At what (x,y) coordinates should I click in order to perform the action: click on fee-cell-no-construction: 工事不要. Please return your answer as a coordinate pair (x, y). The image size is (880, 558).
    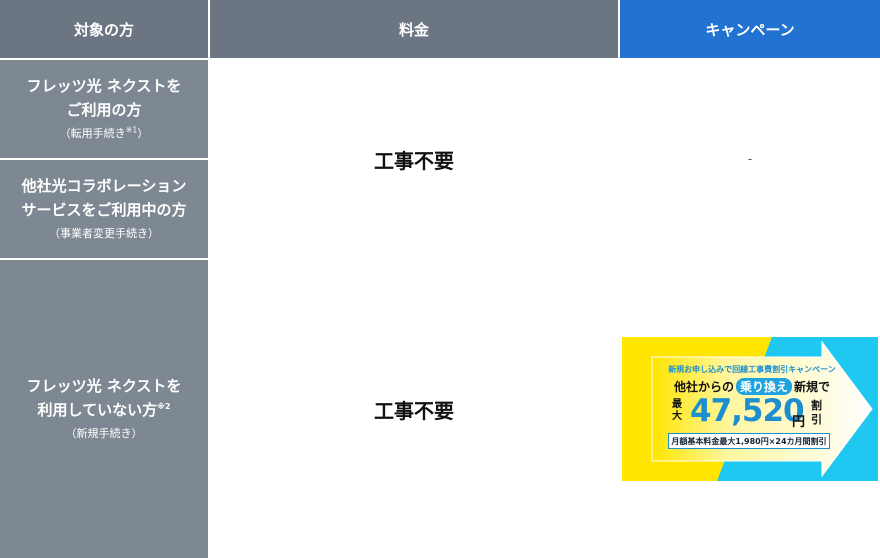
    Looking at the image, I should click on (414, 160).